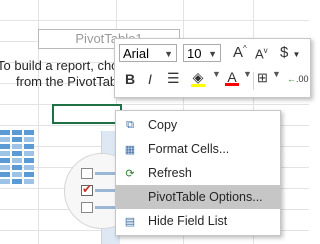 The image size is (320, 244). What do you see at coordinates (130, 173) in the screenshot?
I see `refresh-icon: ⟳` at bounding box center [130, 173].